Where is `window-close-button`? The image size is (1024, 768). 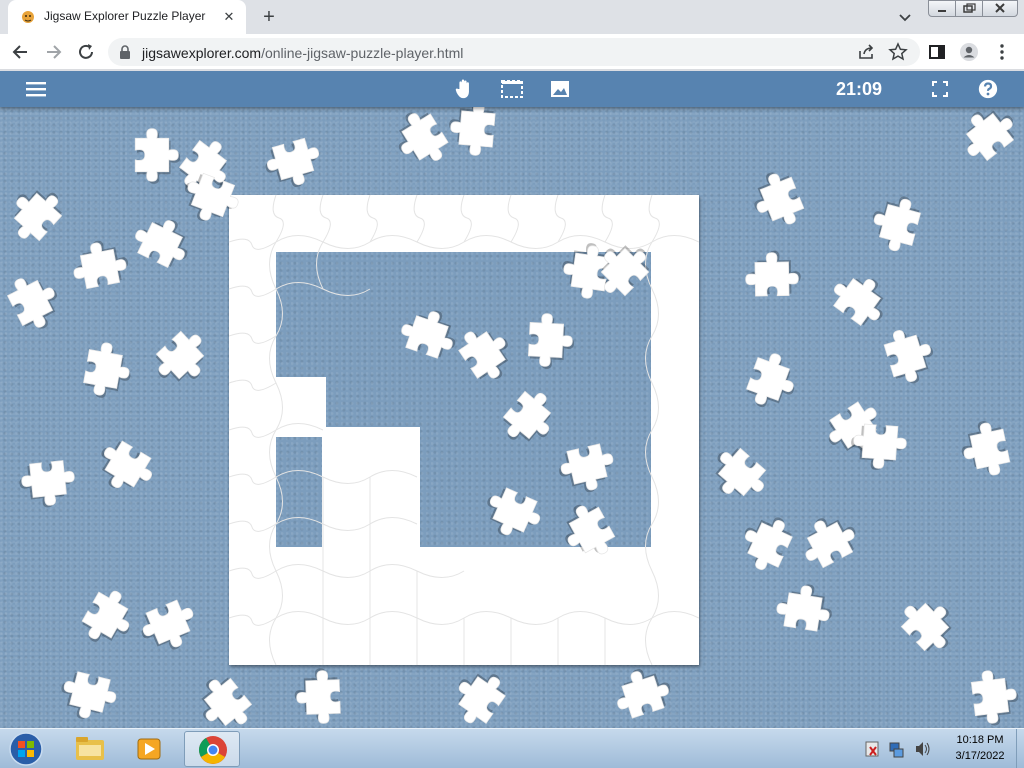 window-close-button is located at coordinates (1000, 8).